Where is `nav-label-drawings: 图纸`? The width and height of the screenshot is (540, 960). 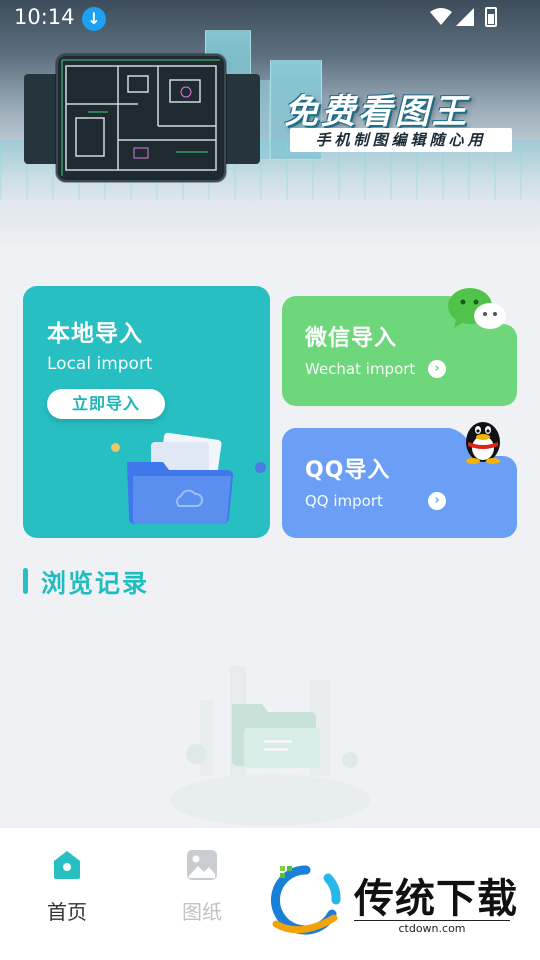
nav-label-drawings: 图纸 is located at coordinates (202, 912).